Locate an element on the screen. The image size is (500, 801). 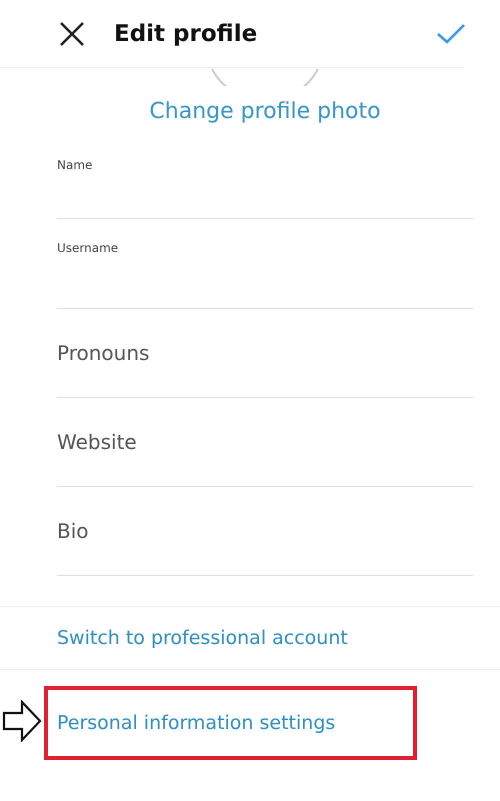
settings-link: Switch to professional account is located at coordinates (202, 638).